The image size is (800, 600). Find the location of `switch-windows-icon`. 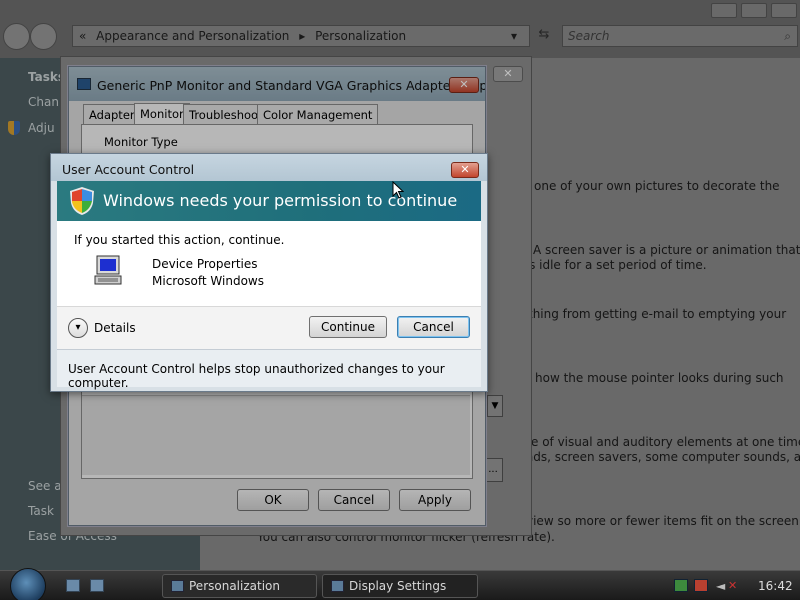

switch-windows-icon is located at coordinates (97, 585).